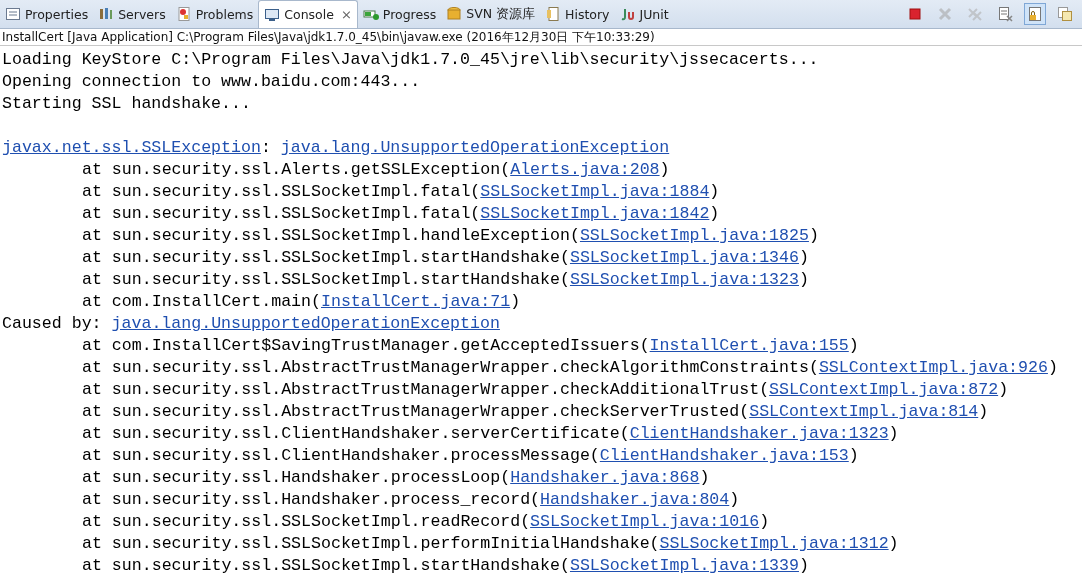  Describe the element at coordinates (490, 14) in the screenshot. I see `view-tab: SVN 资源库` at that location.